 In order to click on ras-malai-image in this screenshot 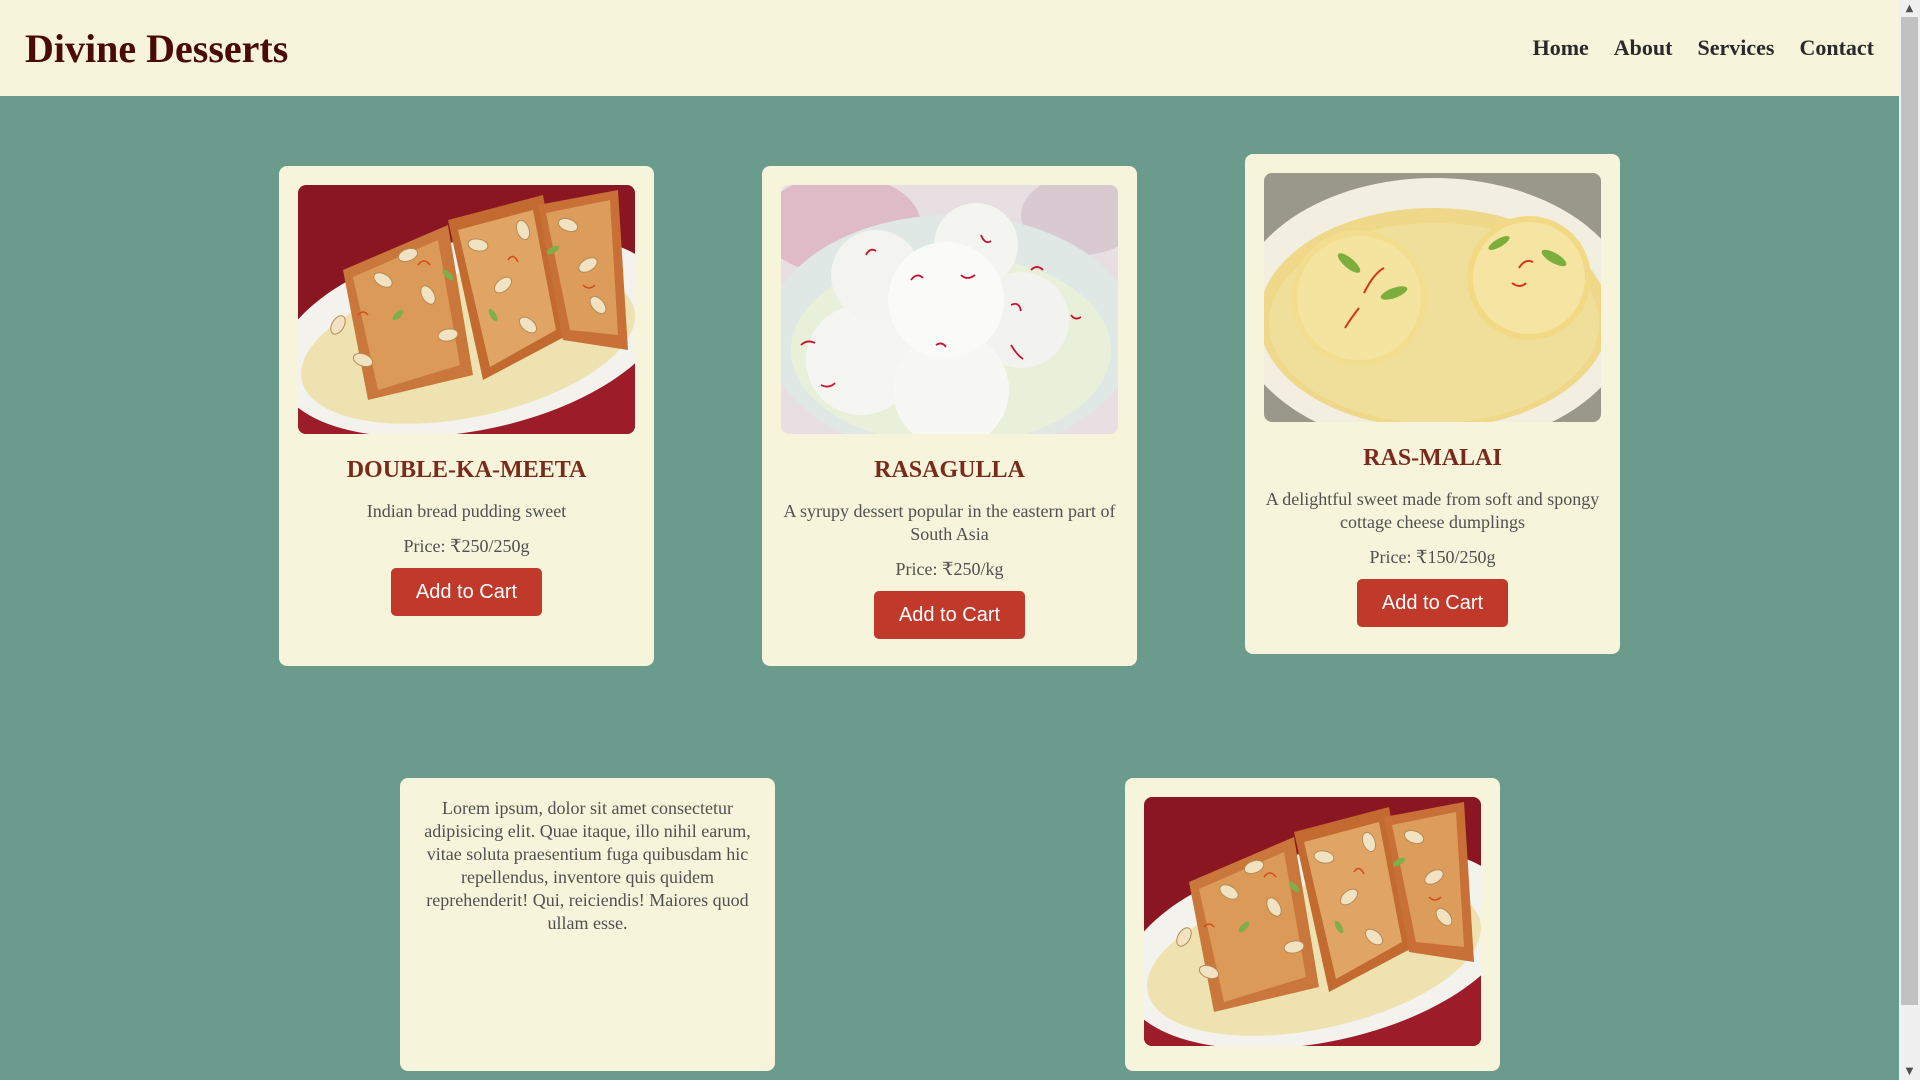, I will do `click(1432, 297)`.